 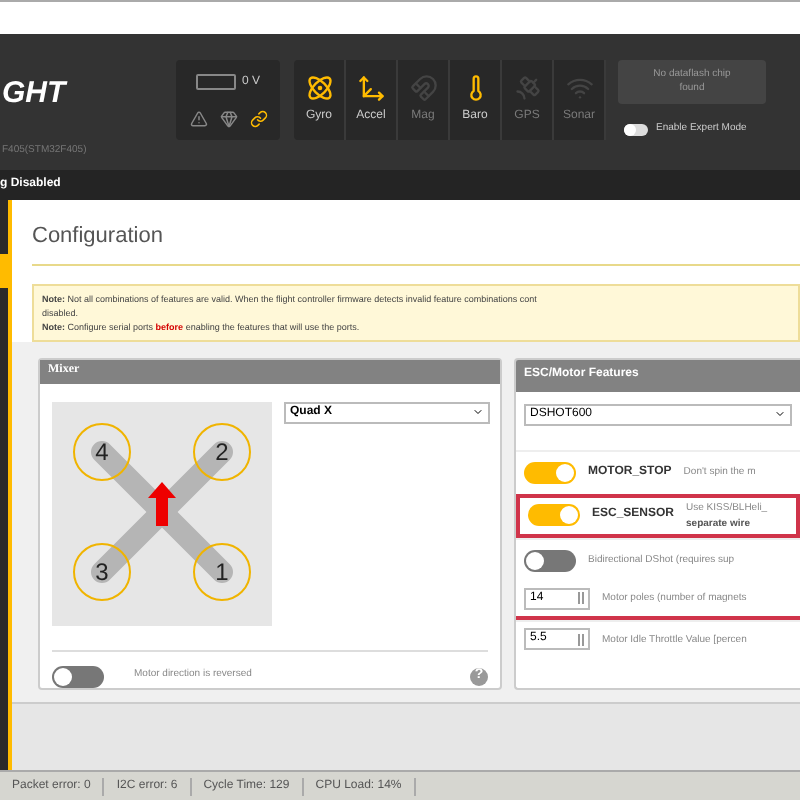 I want to click on expert-mode-toggle, so click(x=636, y=129).